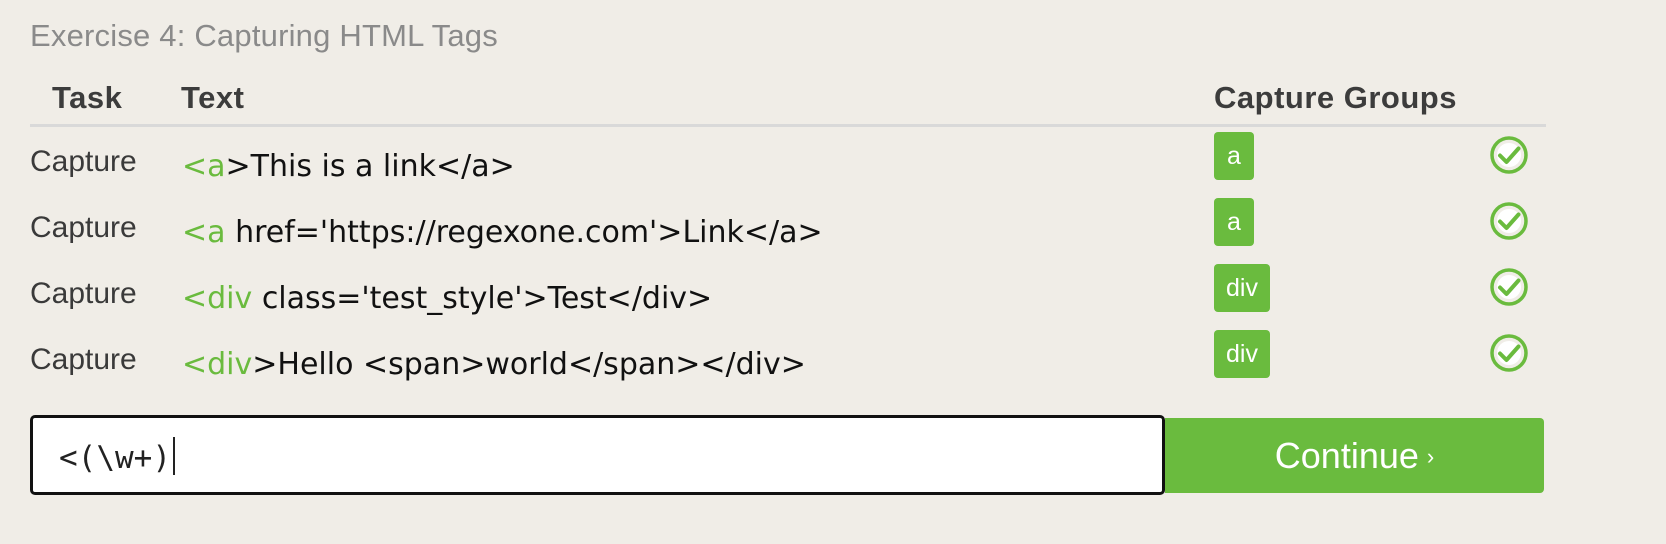 The width and height of the screenshot is (1666, 544). I want to click on continue-label: Continue, so click(1346, 455).